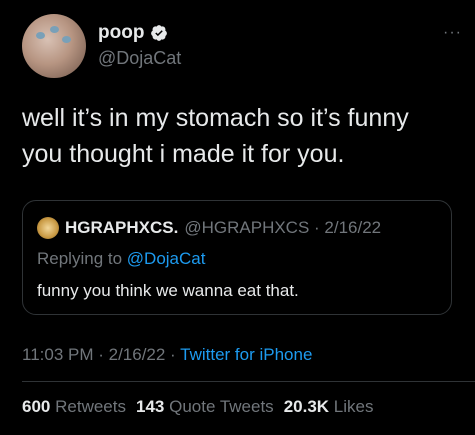  What do you see at coordinates (168, 290) in the screenshot?
I see `quoted-tweet-text: funny you think we wanna eat that.` at bounding box center [168, 290].